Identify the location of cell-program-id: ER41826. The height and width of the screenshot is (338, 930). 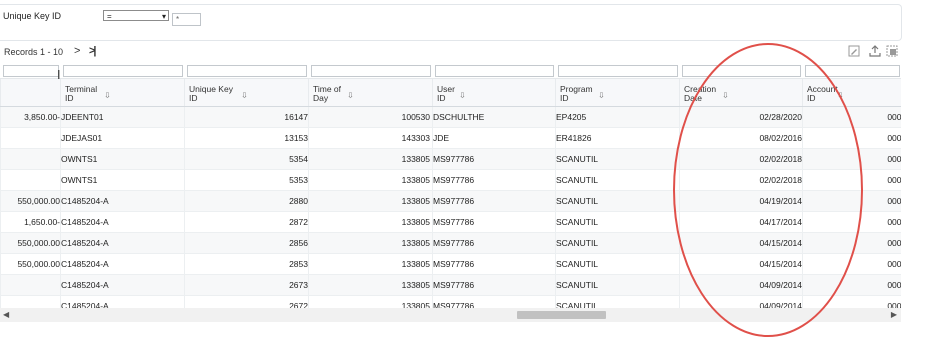
(617, 138).